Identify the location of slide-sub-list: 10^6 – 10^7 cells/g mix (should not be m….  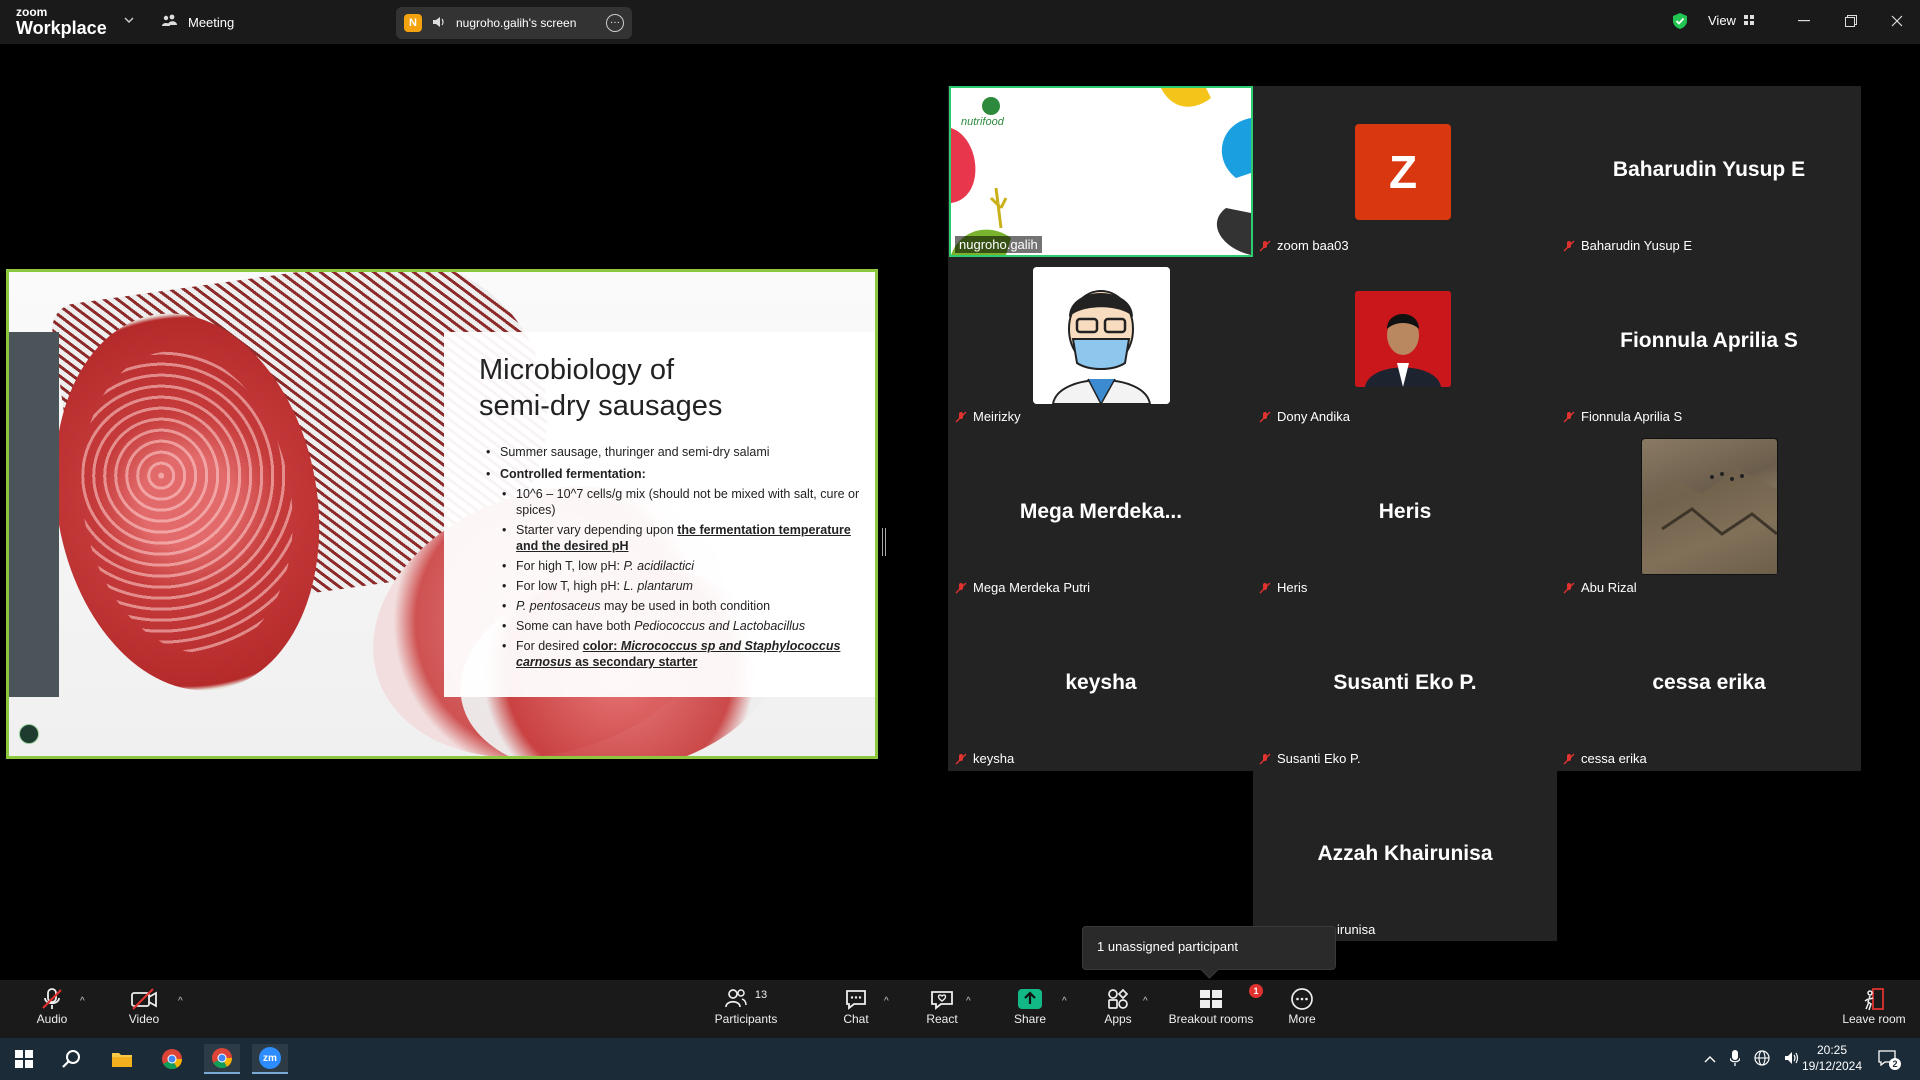
(682, 578).